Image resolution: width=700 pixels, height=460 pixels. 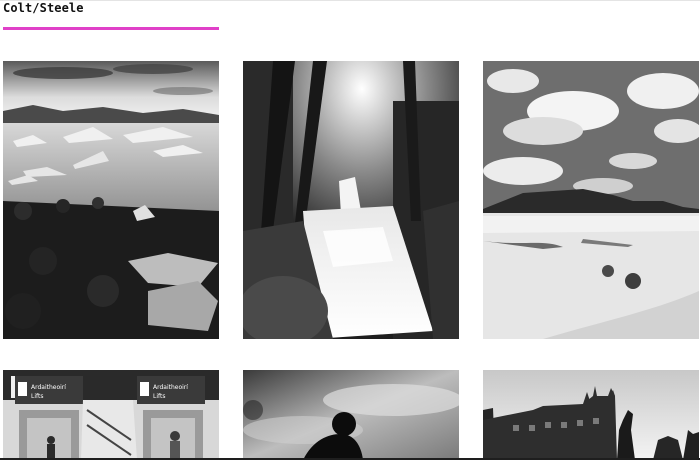 I want to click on cyclist-silhouette-photo, so click(x=351, y=415).